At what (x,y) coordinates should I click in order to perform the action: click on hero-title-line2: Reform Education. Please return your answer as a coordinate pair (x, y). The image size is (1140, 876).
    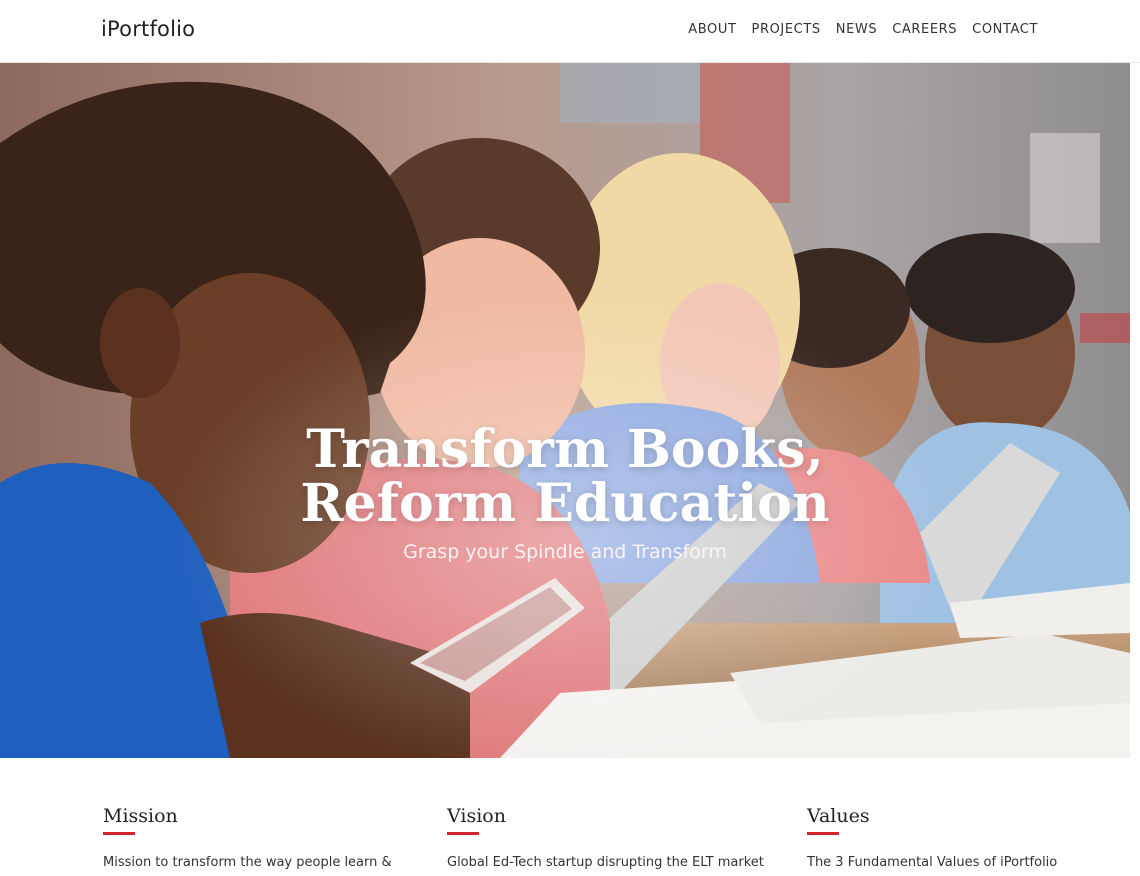
    Looking at the image, I should click on (565, 503).